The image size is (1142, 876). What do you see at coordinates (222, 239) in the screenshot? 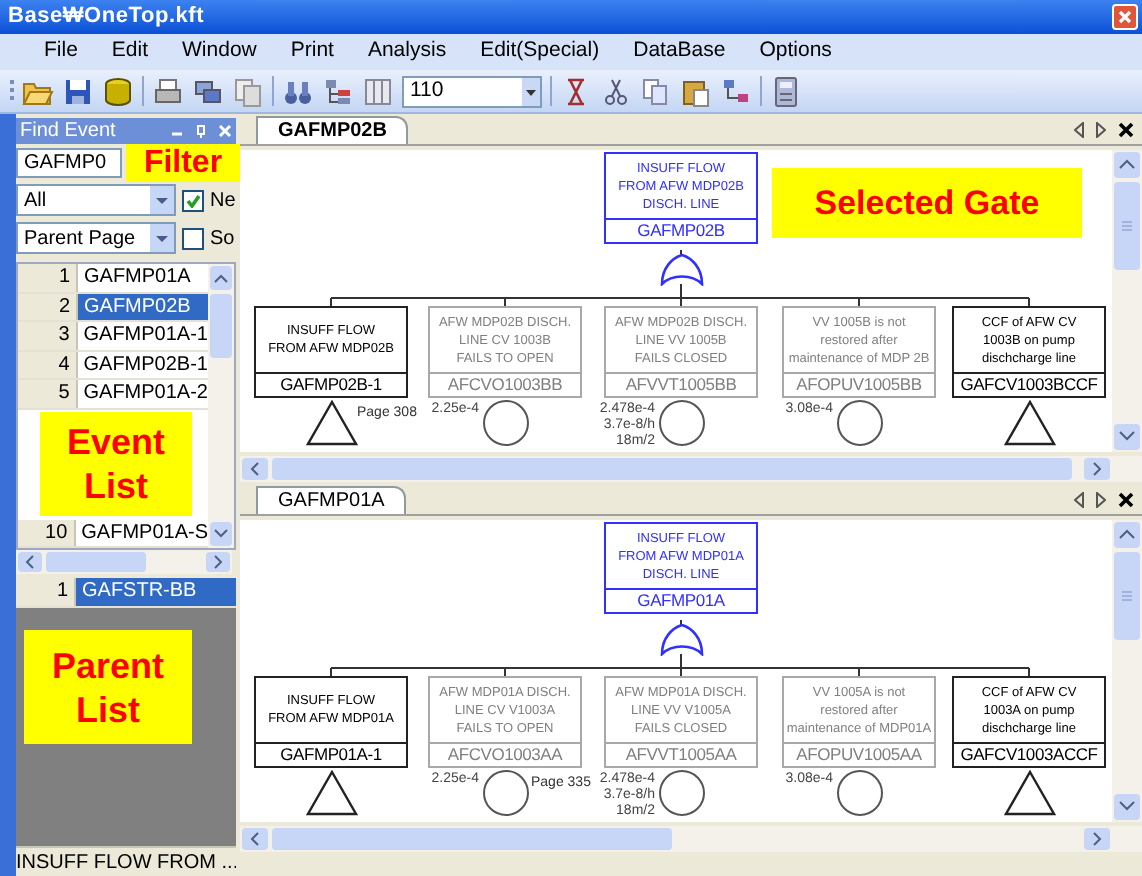
I see `checkbox-label: So` at bounding box center [222, 239].